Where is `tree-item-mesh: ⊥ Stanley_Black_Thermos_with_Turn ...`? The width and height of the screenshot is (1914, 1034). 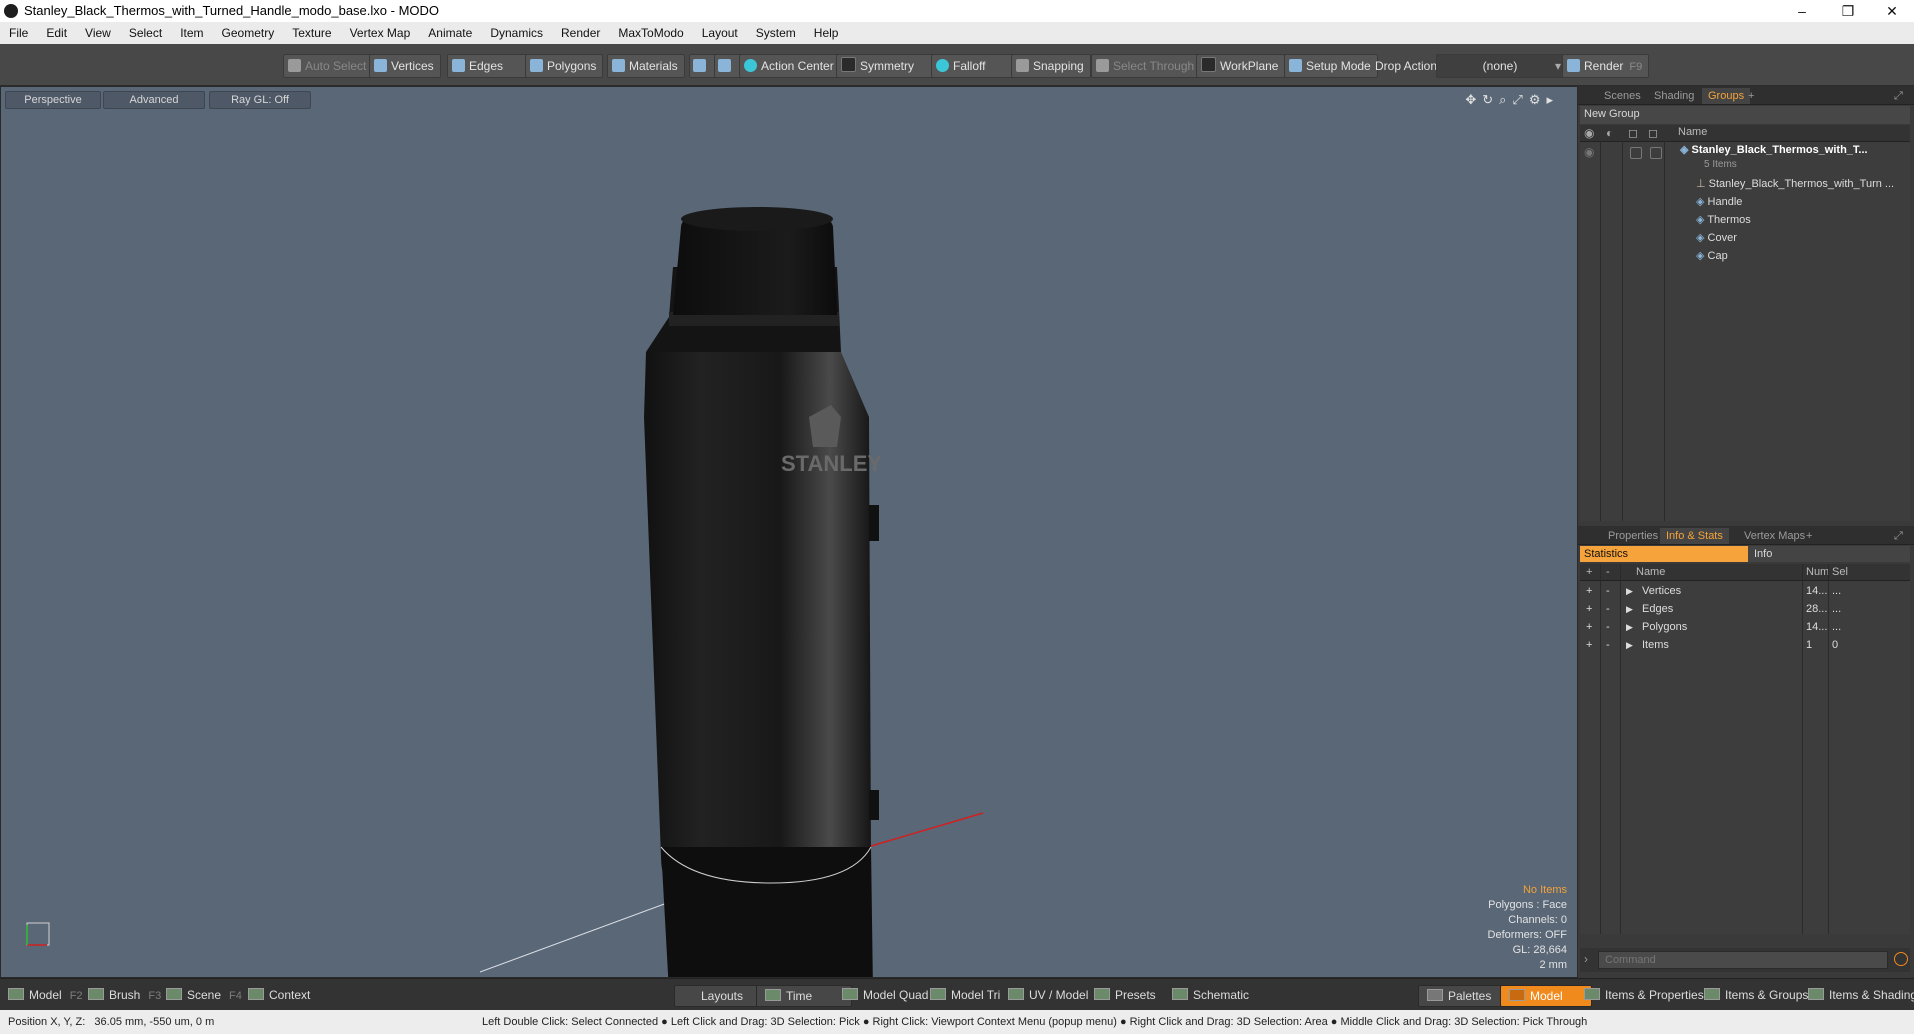 tree-item-mesh: ⊥ Stanley_Black_Thermos_with_Turn ... is located at coordinates (1795, 184).